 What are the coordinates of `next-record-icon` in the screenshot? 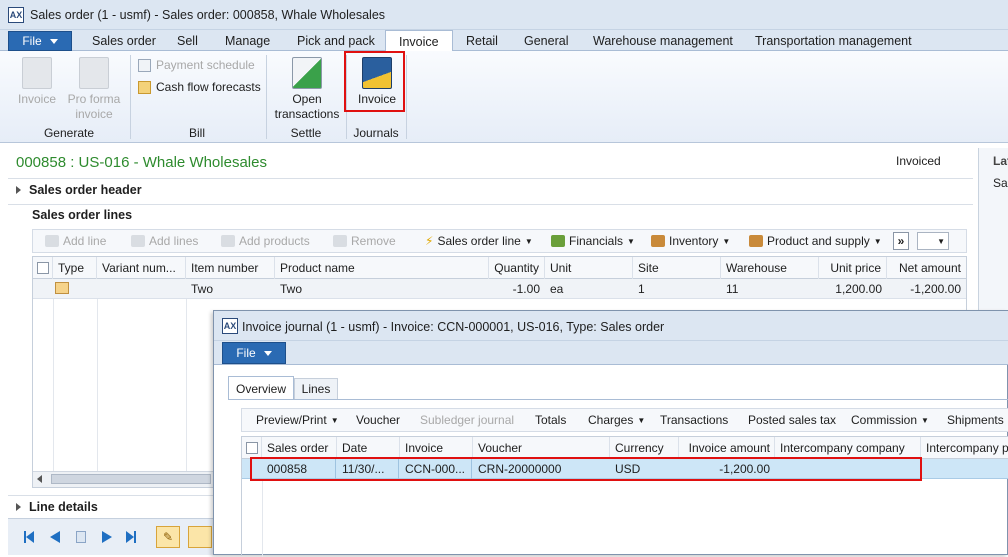 It's located at (107, 537).